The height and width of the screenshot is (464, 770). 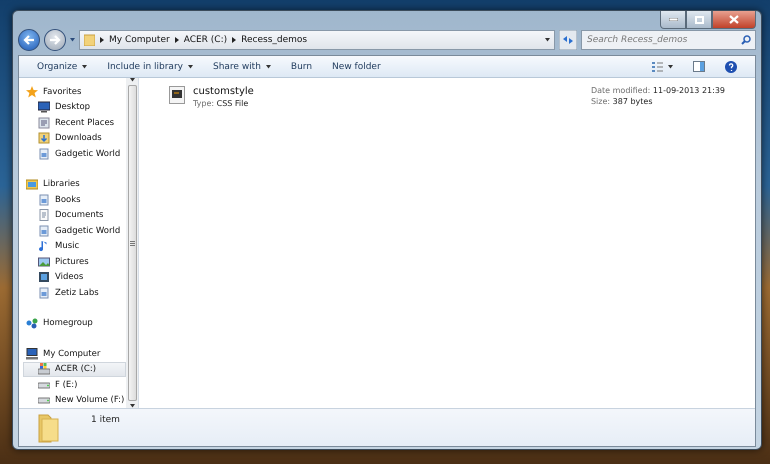 What do you see at coordinates (356, 66) in the screenshot?
I see `toolbar-button: New folder` at bounding box center [356, 66].